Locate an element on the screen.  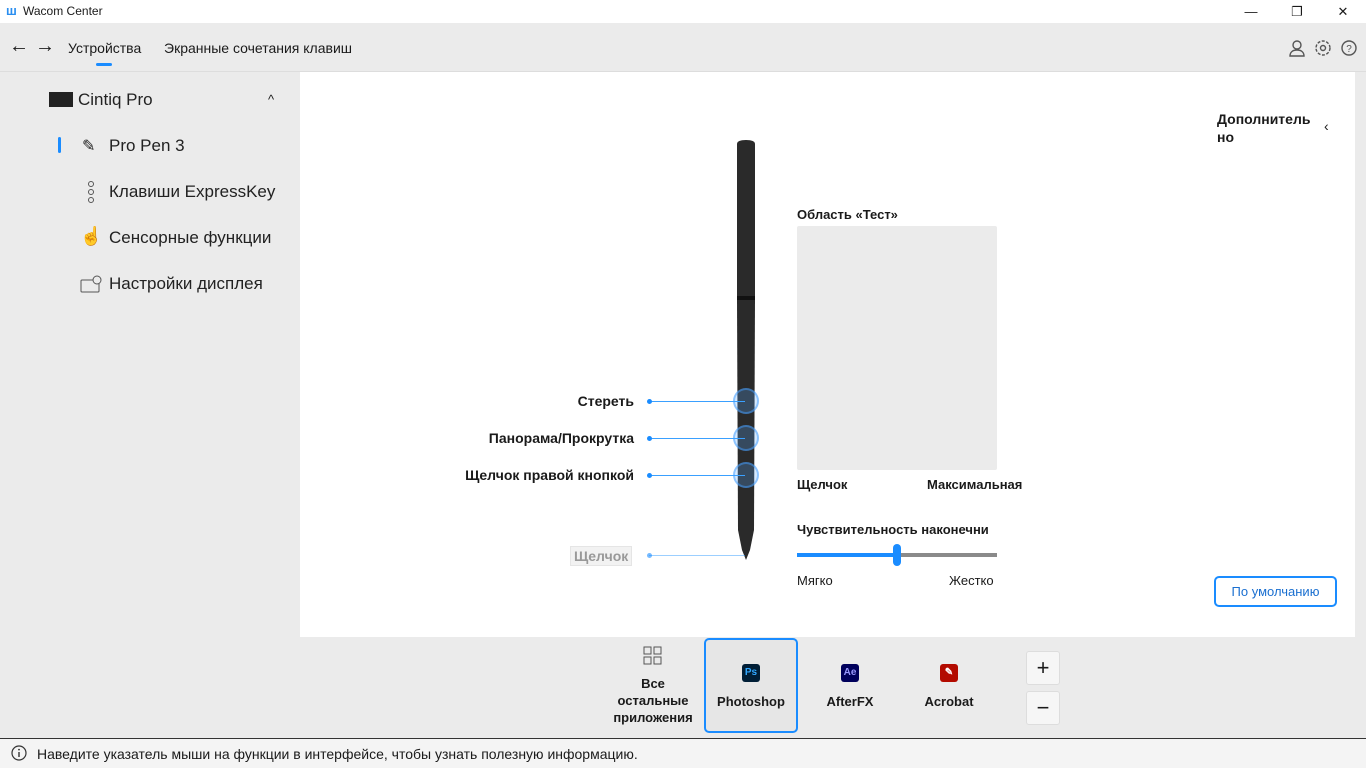
pen-illustration is located at coordinates (746, 380).